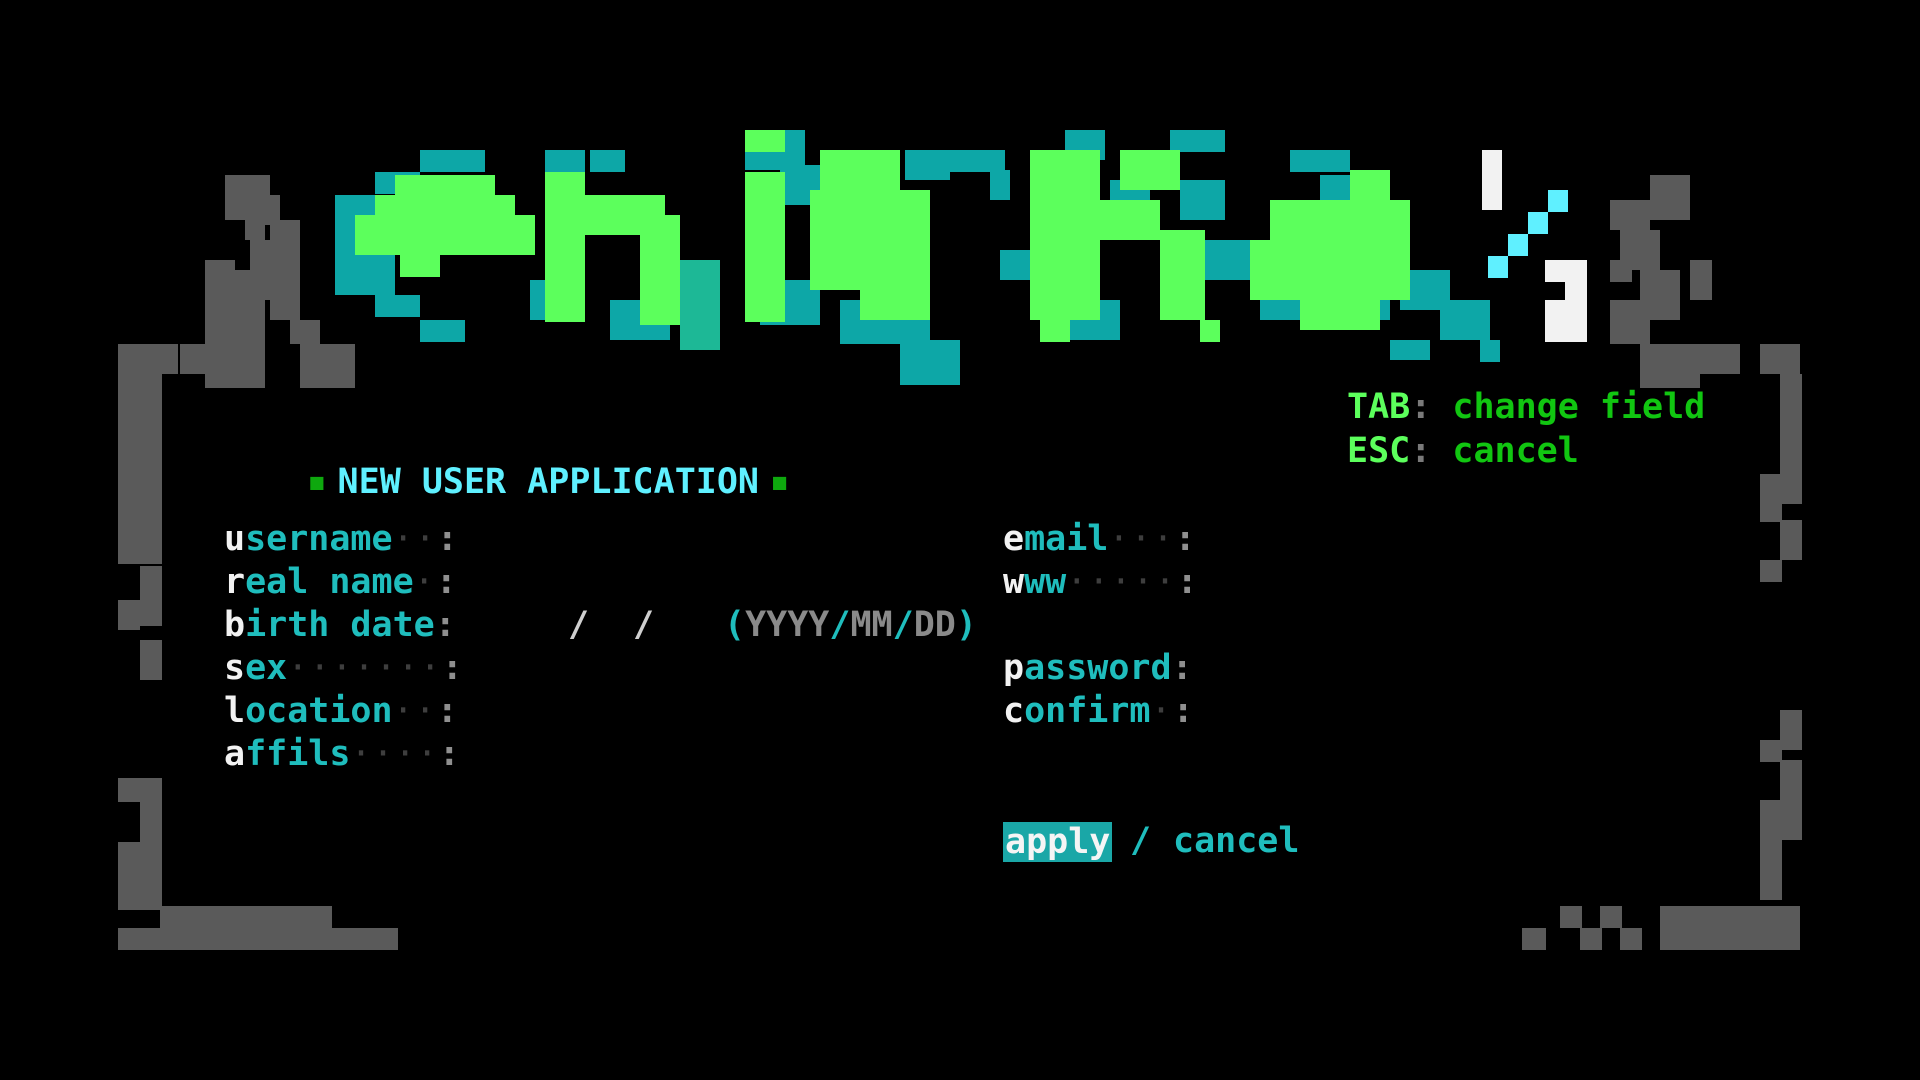 Image resolution: width=1920 pixels, height=1080 pixels. I want to click on label-location: location··:, so click(341, 711).